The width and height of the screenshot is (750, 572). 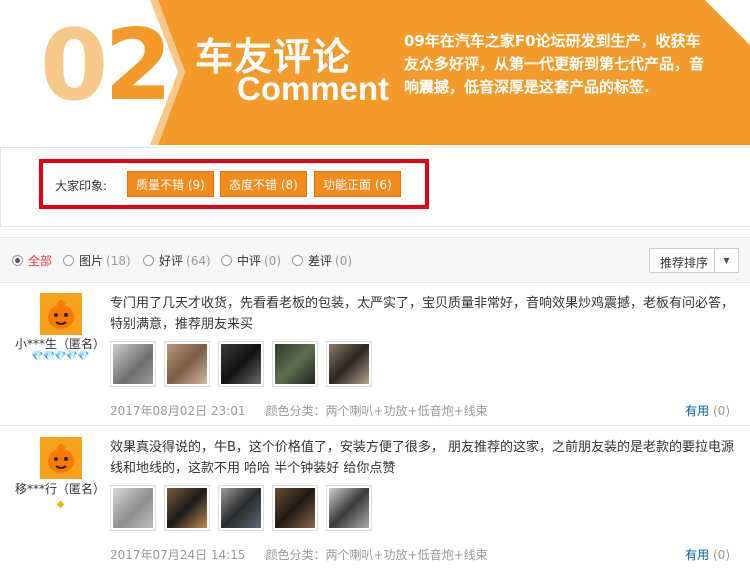 I want to click on review-date: 2017年08月02日 23:01, so click(x=178, y=411).